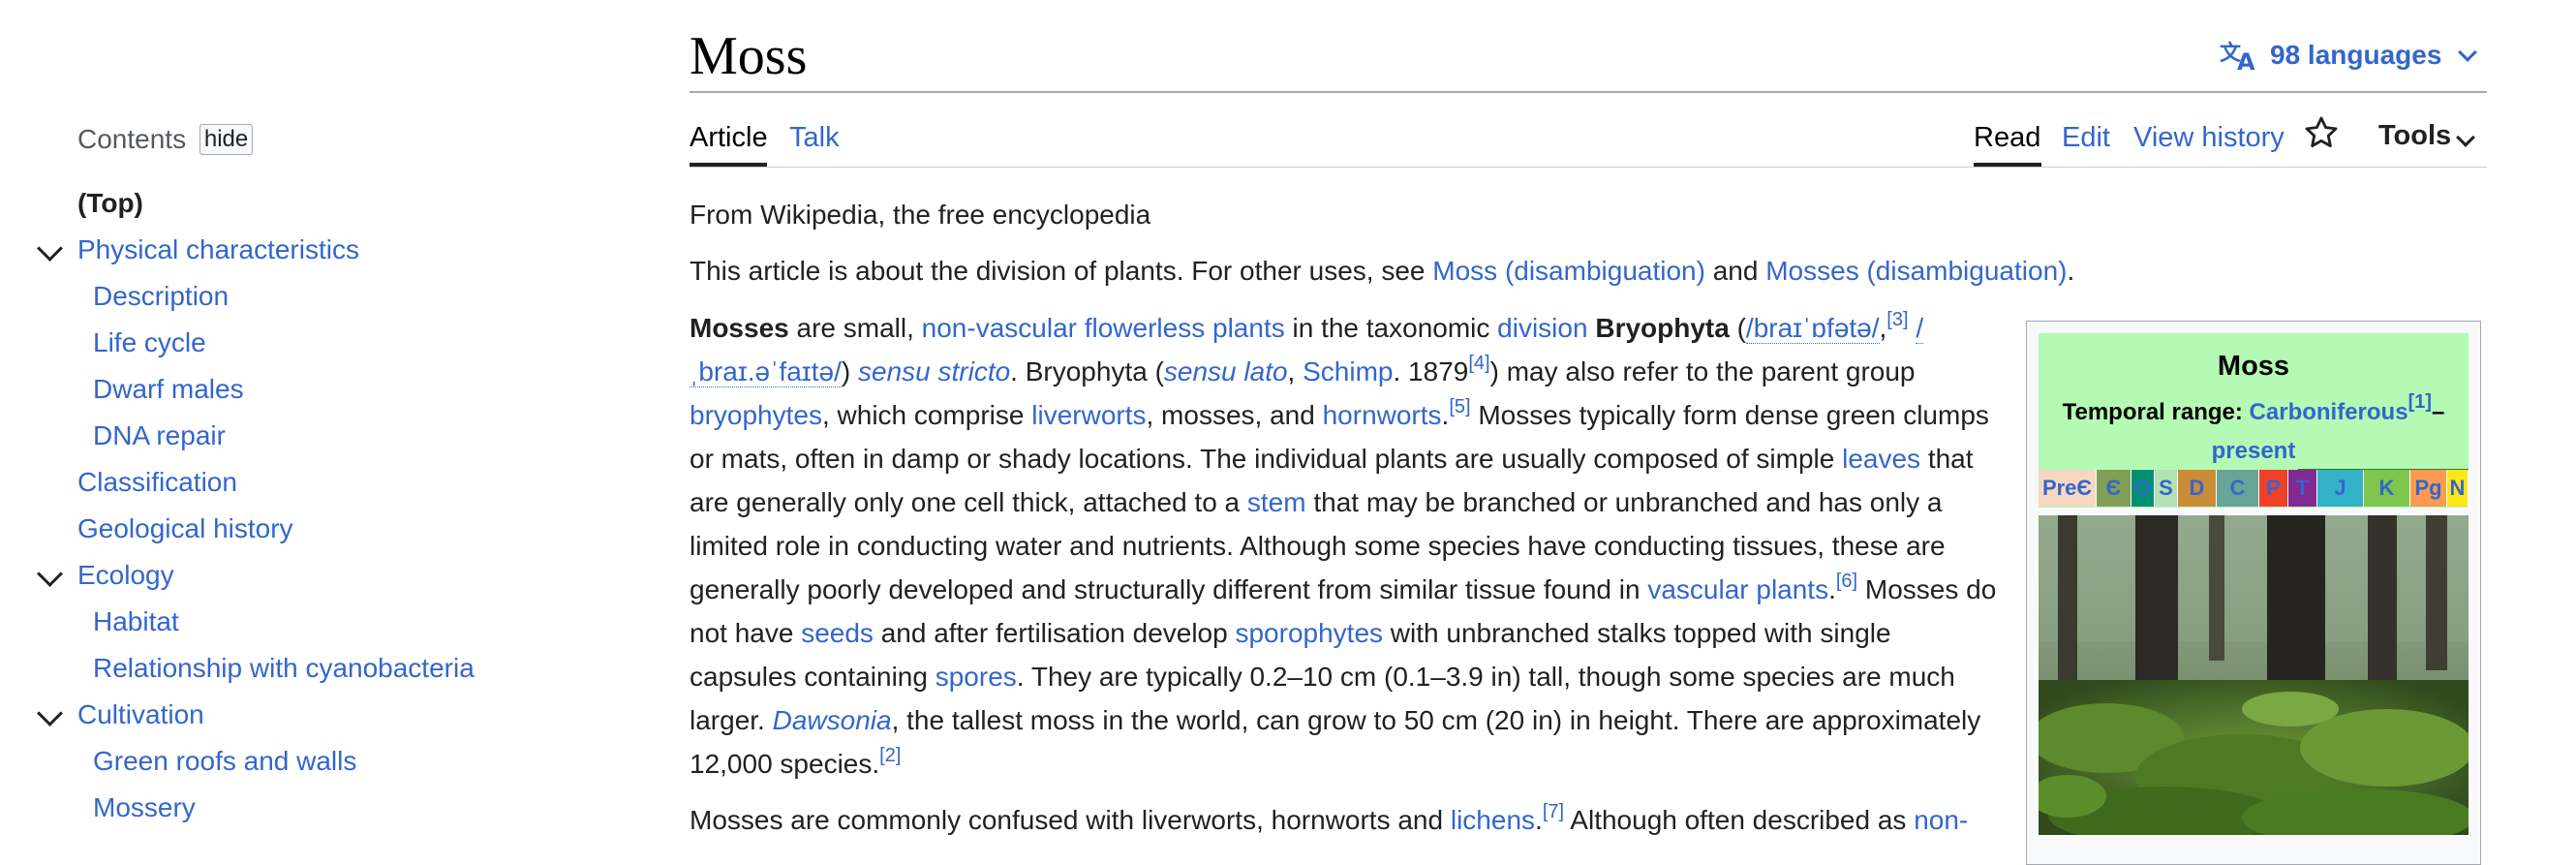 Image resolution: width=2576 pixels, height=865 pixels. Describe the element at coordinates (2068, 488) in the screenshot. I see `period-0: PreЄ` at that location.